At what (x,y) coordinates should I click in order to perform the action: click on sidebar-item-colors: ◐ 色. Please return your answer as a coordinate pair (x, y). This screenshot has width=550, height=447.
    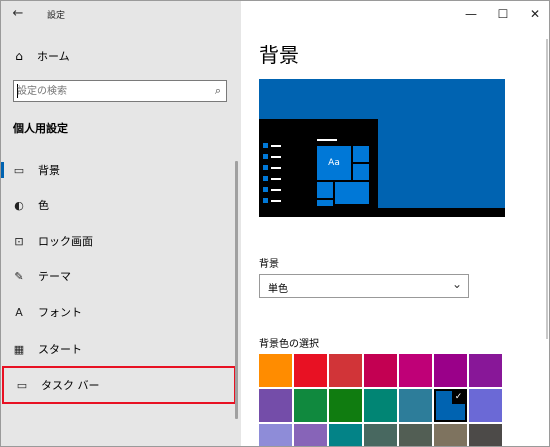
    Looking at the image, I should click on (119, 205).